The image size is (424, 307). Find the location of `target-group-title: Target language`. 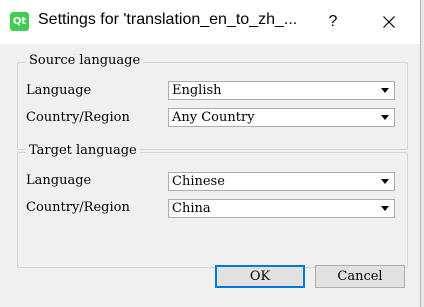

target-group-title: Target language is located at coordinates (83, 150).